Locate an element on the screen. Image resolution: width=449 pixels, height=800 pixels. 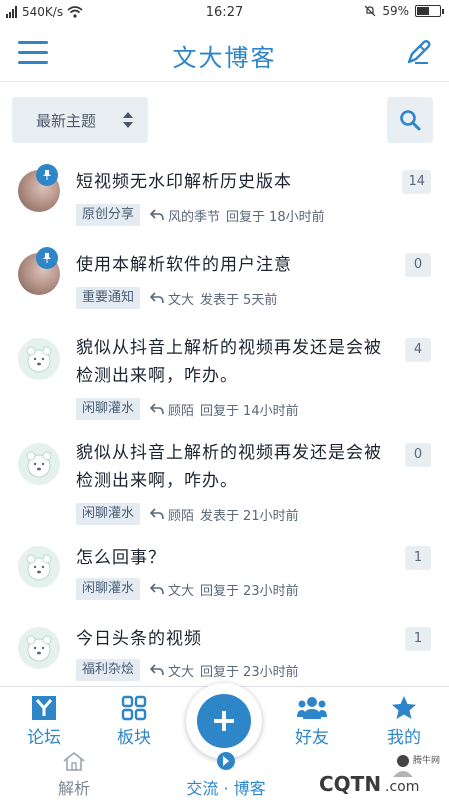
topic-tag: 重要通知 is located at coordinates (108, 298).